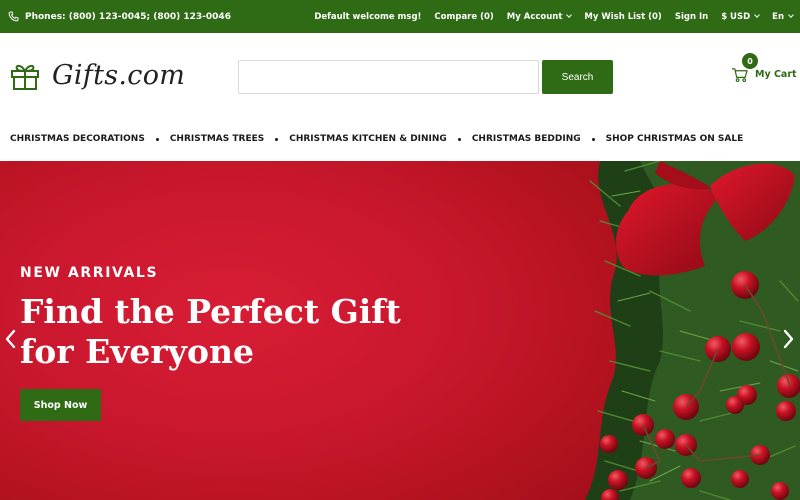 The image size is (800, 500). Describe the element at coordinates (77, 139) in the screenshot. I see `nav-item-christmas-decorations: CHRISTMAS DECORATIONS` at that location.